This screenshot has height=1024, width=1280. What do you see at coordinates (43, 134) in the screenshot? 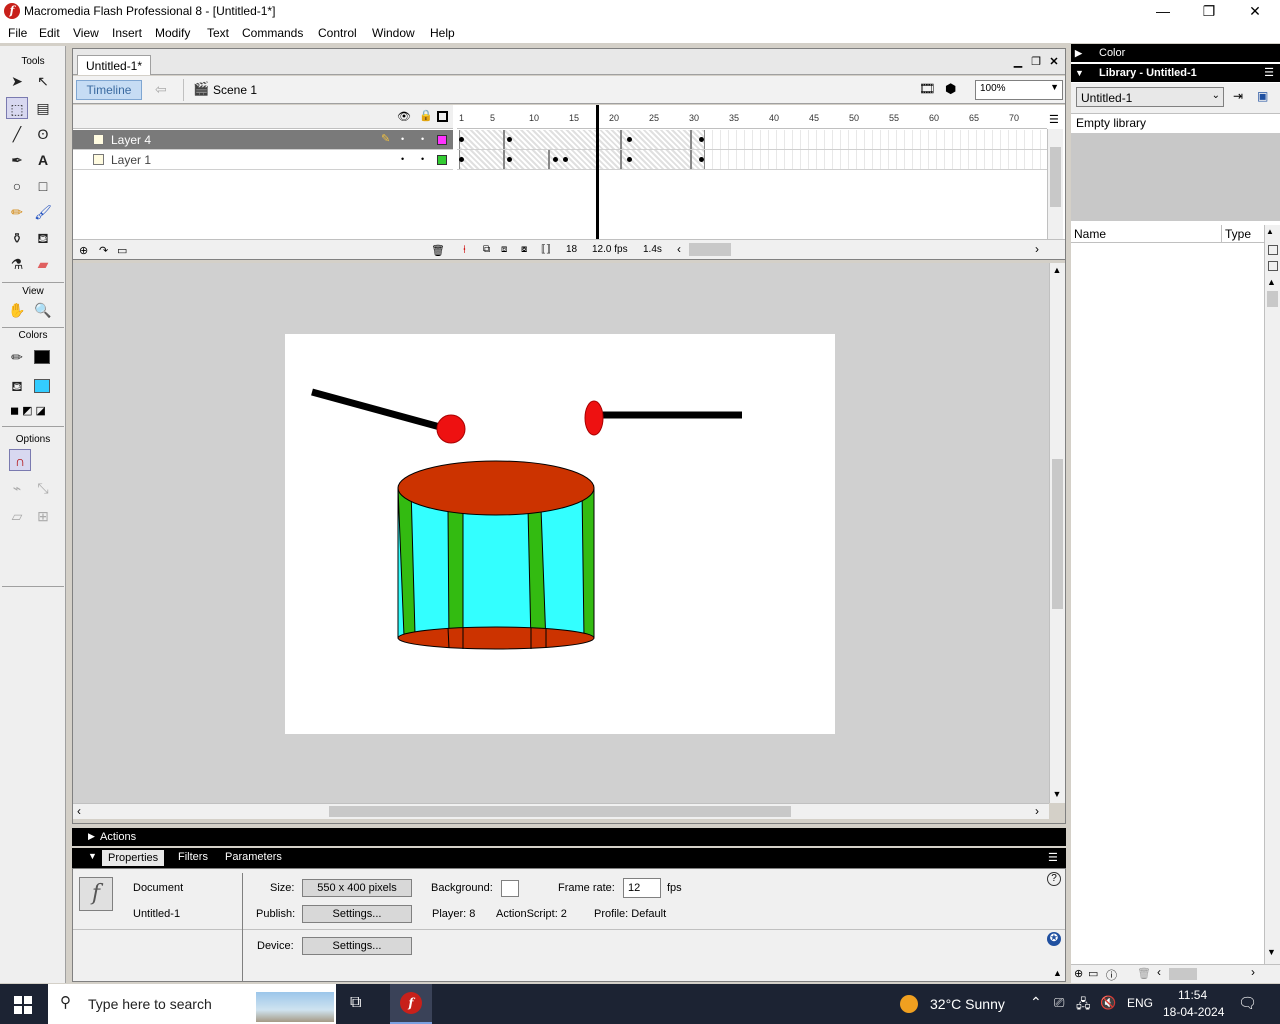
I see `lasso-tool-icon: ʘ` at bounding box center [43, 134].